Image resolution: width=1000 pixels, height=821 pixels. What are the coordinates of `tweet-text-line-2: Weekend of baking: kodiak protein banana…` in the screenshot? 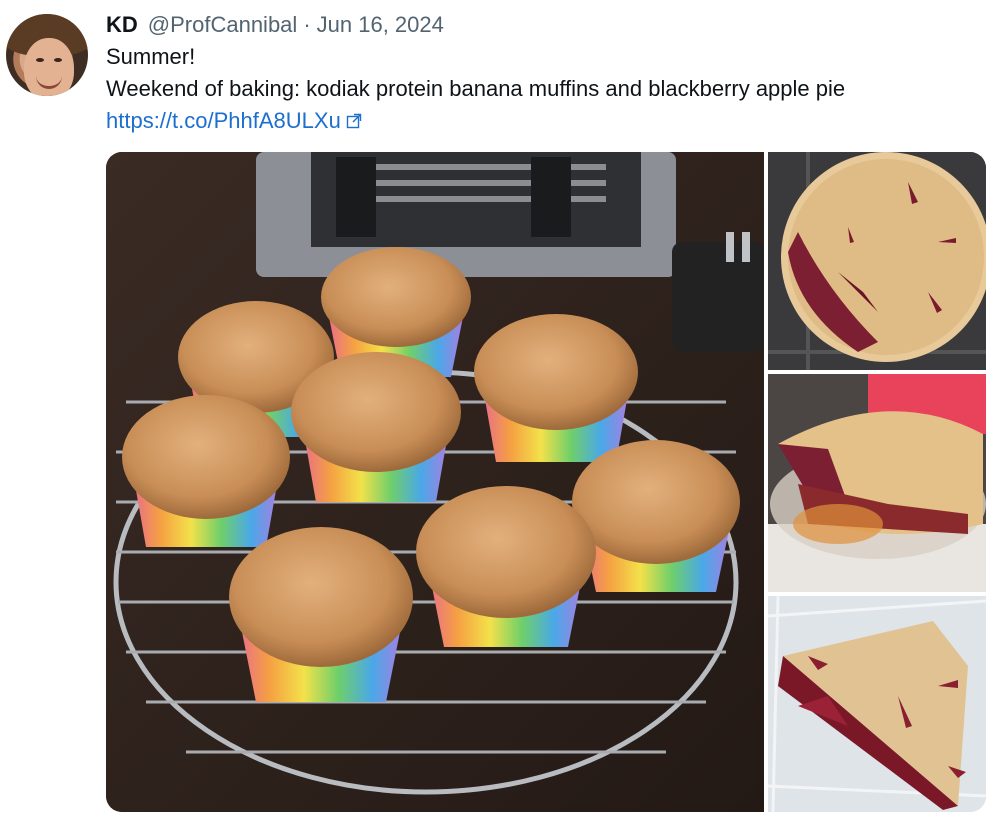 It's located at (476, 88).